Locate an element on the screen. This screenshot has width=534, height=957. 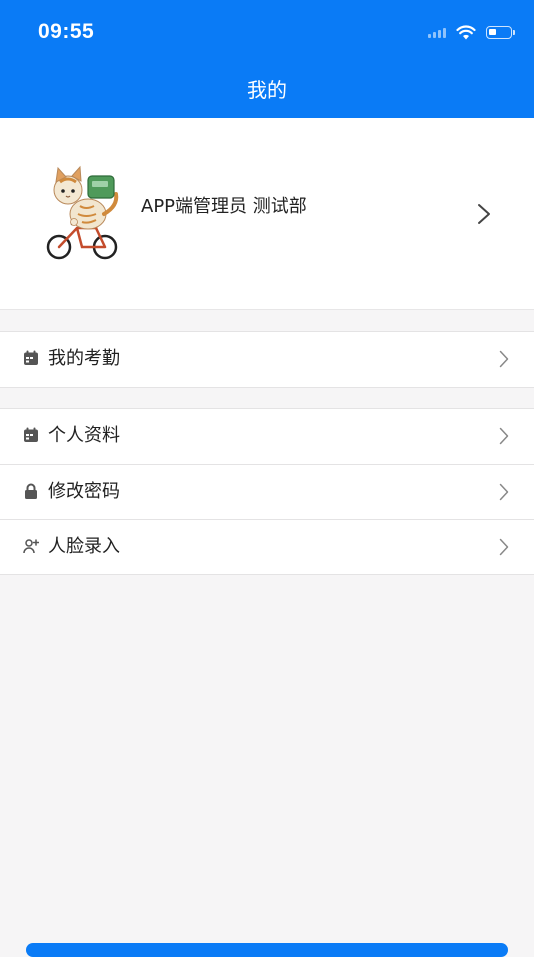
bottom-action-button is located at coordinates (267, 950).